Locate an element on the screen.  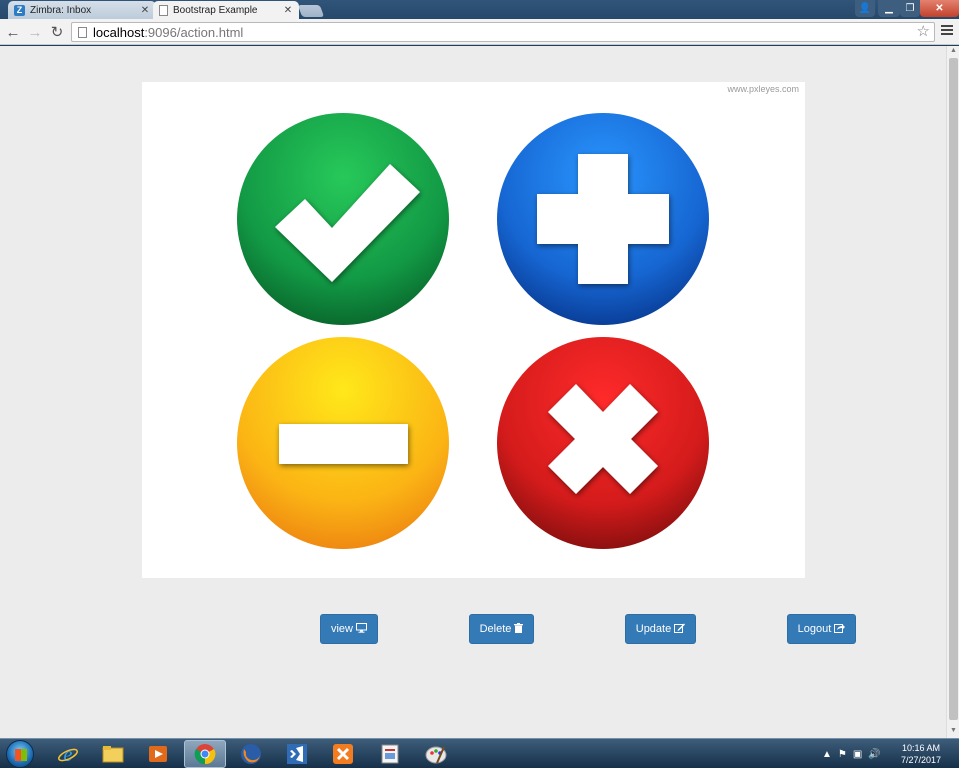
x-circle-icon is located at coordinates (603, 443).